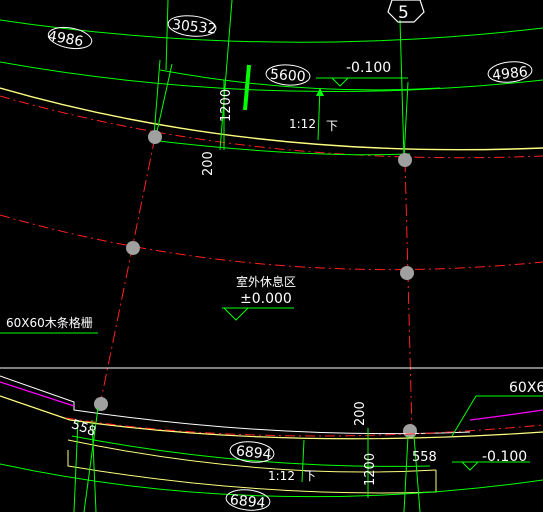 The height and width of the screenshot is (512, 543). I want to click on column-bottom-left, so click(101, 404).